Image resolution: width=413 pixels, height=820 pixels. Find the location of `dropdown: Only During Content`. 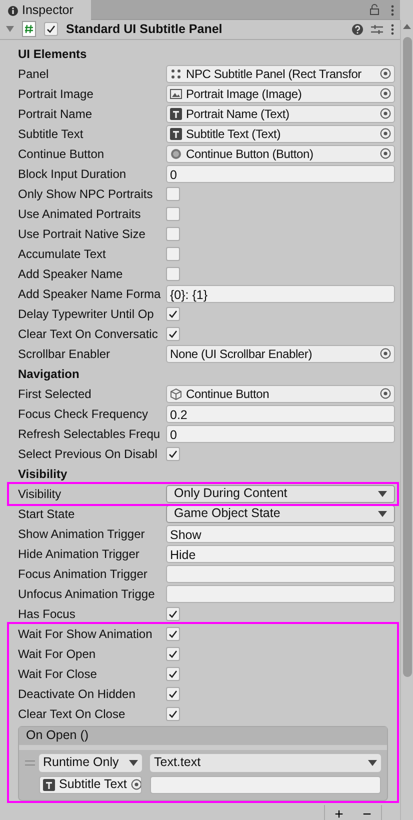

dropdown: Only During Content is located at coordinates (280, 493).